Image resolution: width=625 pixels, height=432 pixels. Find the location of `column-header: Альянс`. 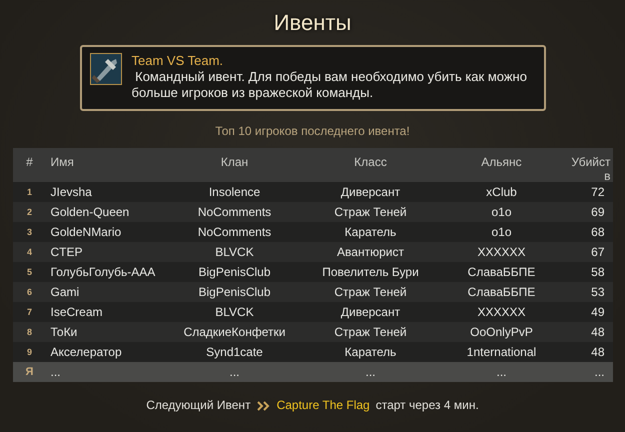

column-header: Альянс is located at coordinates (501, 162).